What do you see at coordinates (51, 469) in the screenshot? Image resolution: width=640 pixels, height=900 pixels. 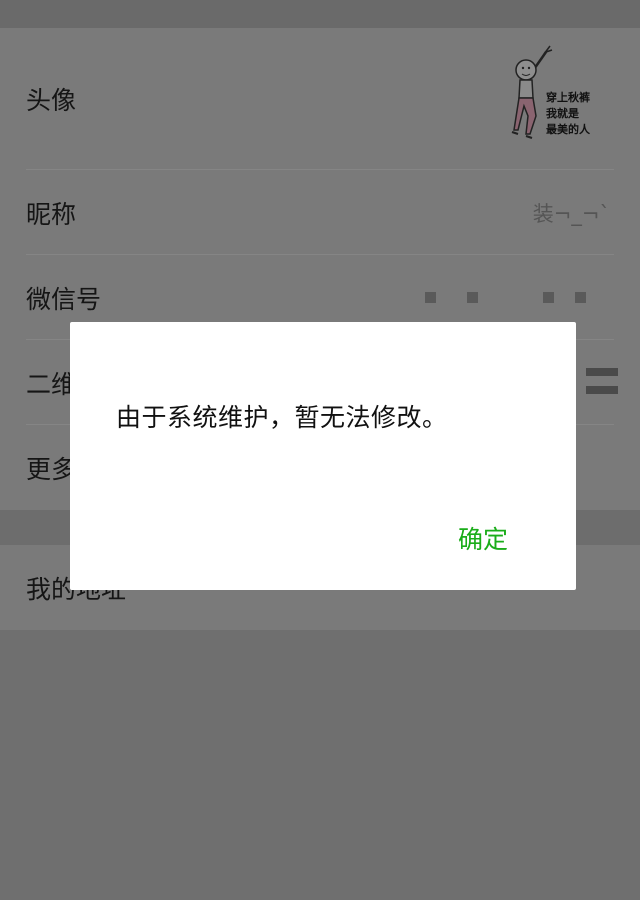 I see `more-label: 更多` at bounding box center [51, 469].